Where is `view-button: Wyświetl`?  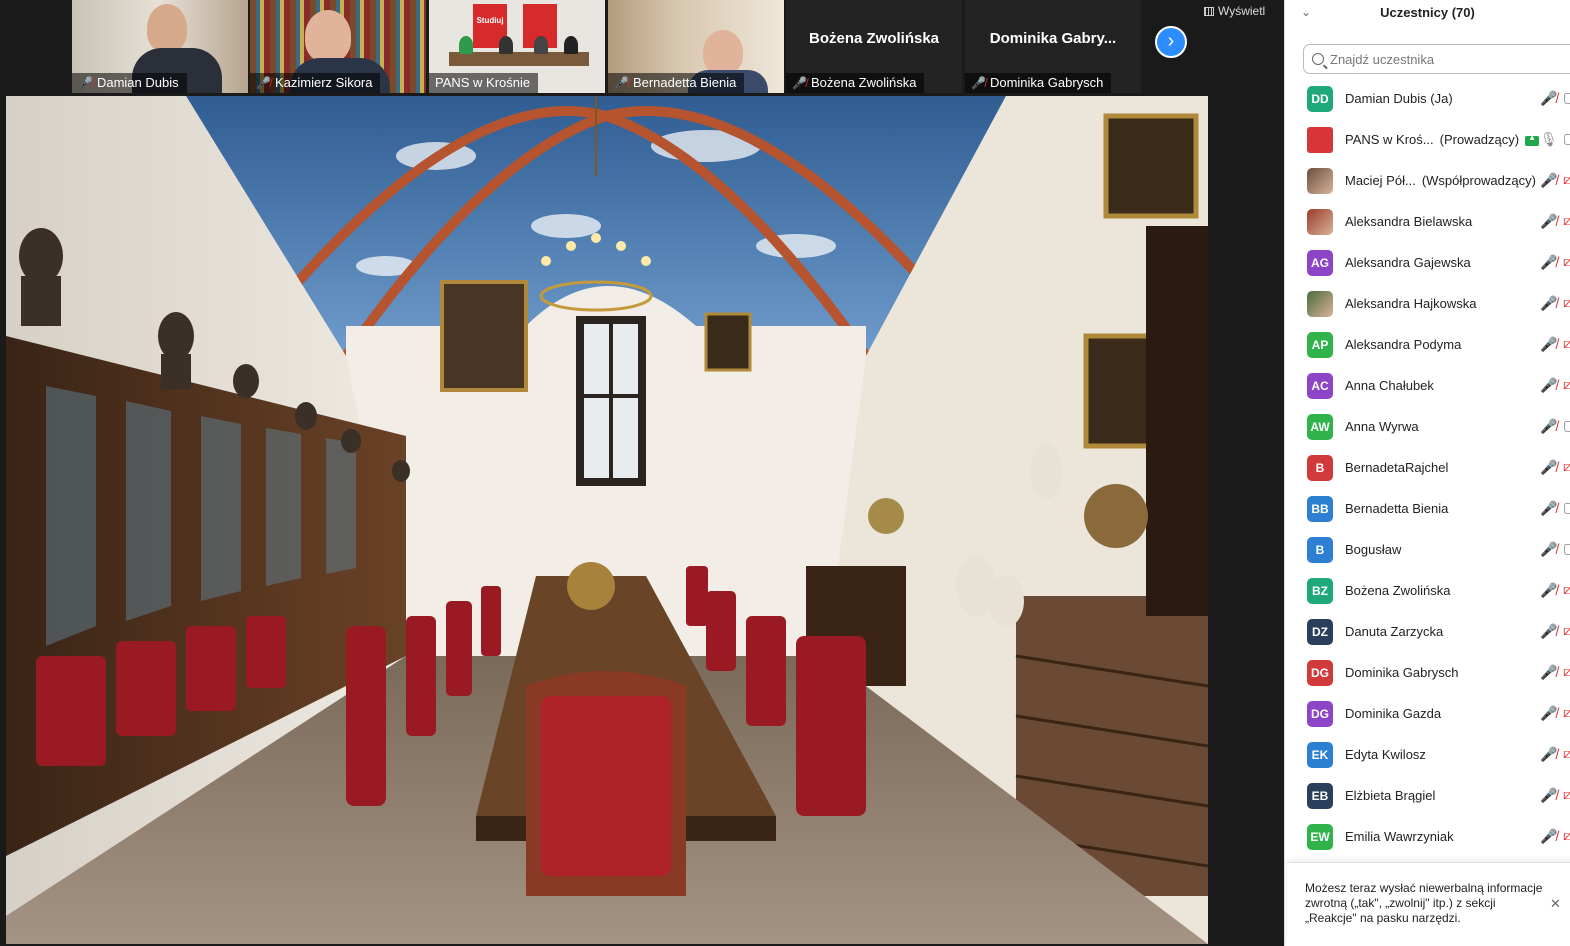 view-button: Wyświetl is located at coordinates (1235, 11).